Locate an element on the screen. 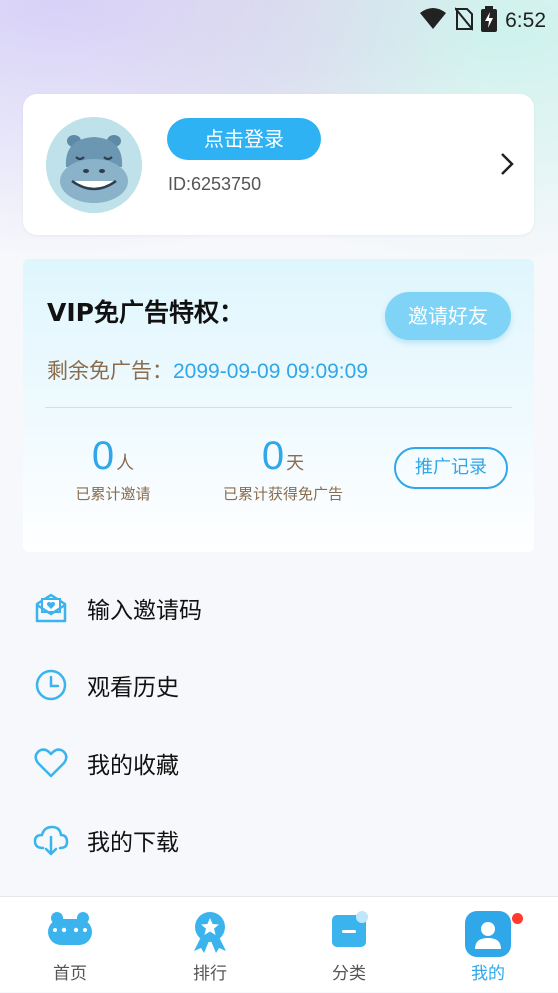  status-bar: 6:52 is located at coordinates (279, 20).